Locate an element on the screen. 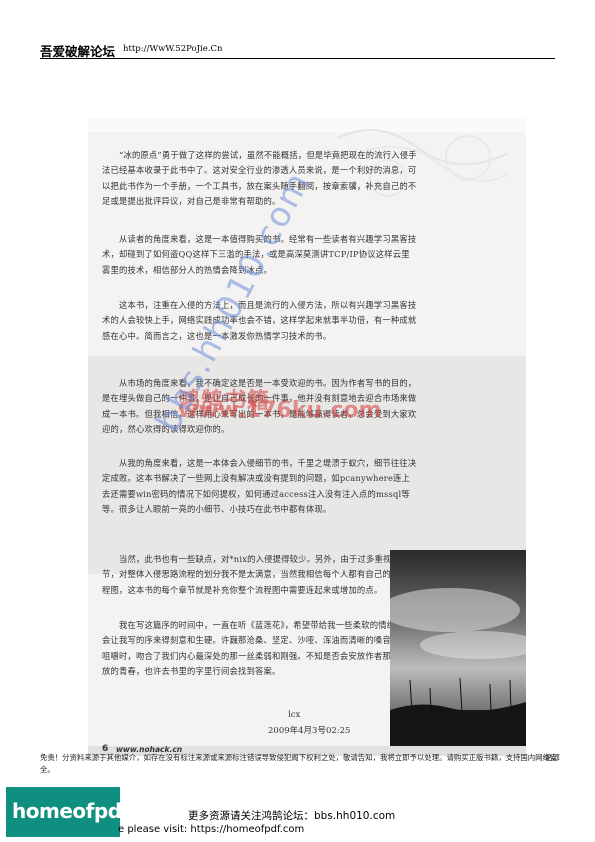 This screenshot has width=595, height=842. bottom-resource-line: 更多资源请关注鸿鹄论坛：bbs.hh010.com is located at coordinates (291, 815).